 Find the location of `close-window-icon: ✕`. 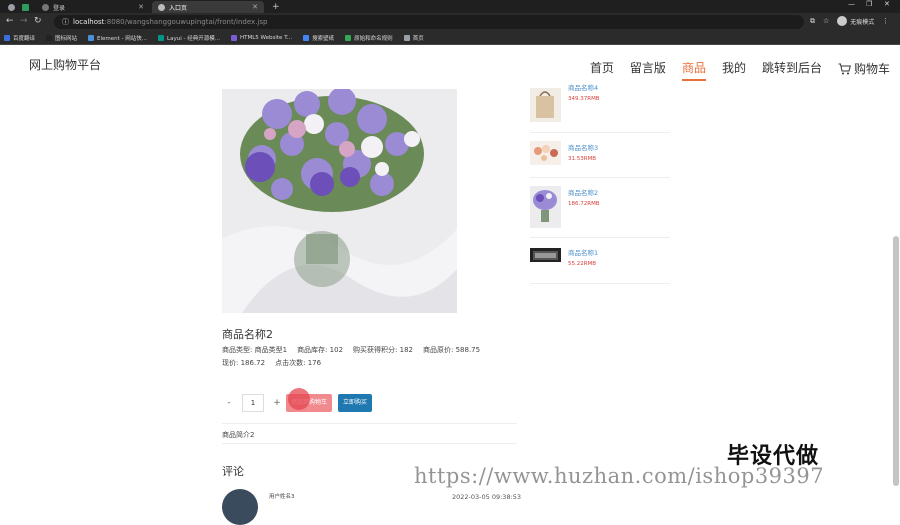

close-window-icon: ✕ is located at coordinates (887, 4).